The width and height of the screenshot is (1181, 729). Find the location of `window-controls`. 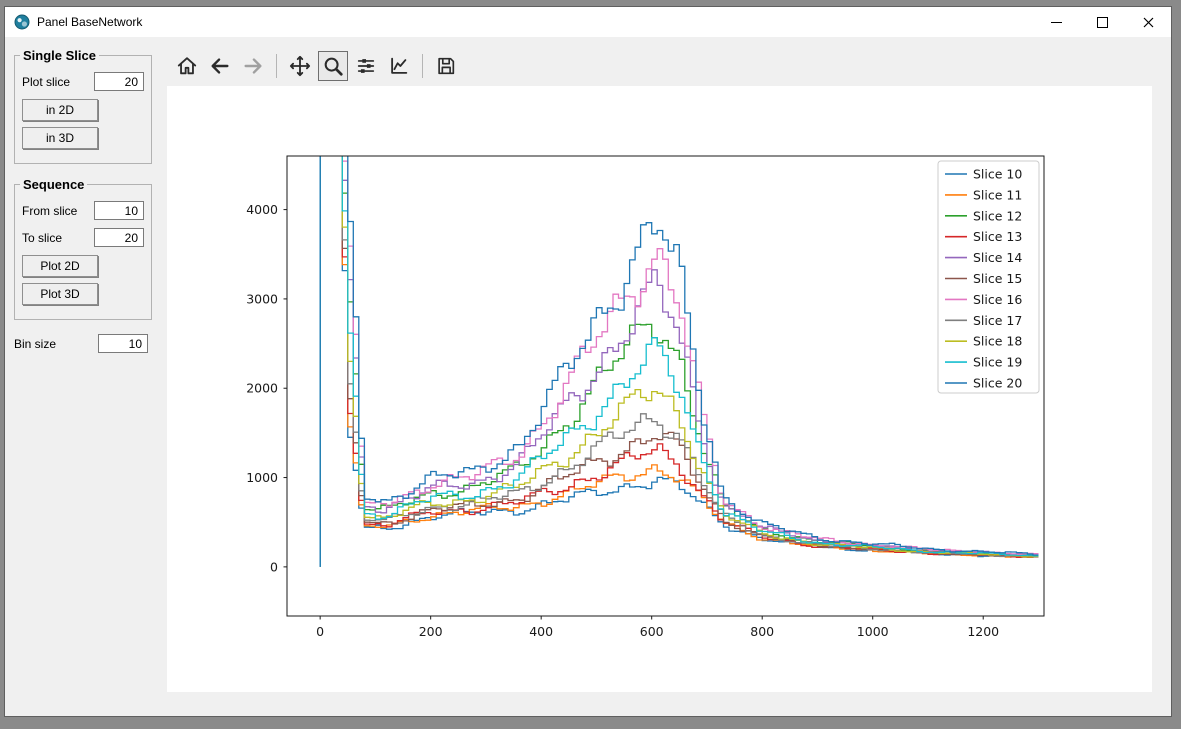

window-controls is located at coordinates (1102, 22).